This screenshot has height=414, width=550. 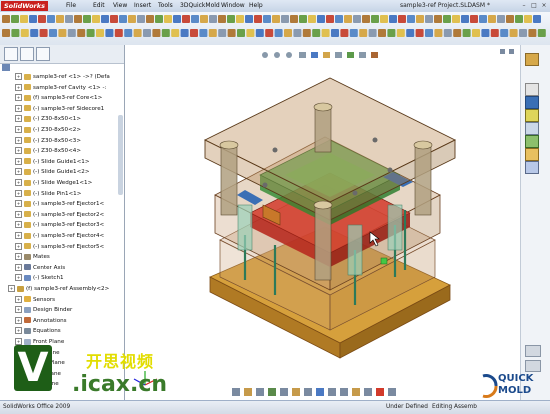 What do you see at coordinates (48, 194) in the screenshot?
I see `tree-item: + (-) Slide Pin1<1>` at bounding box center [48, 194].